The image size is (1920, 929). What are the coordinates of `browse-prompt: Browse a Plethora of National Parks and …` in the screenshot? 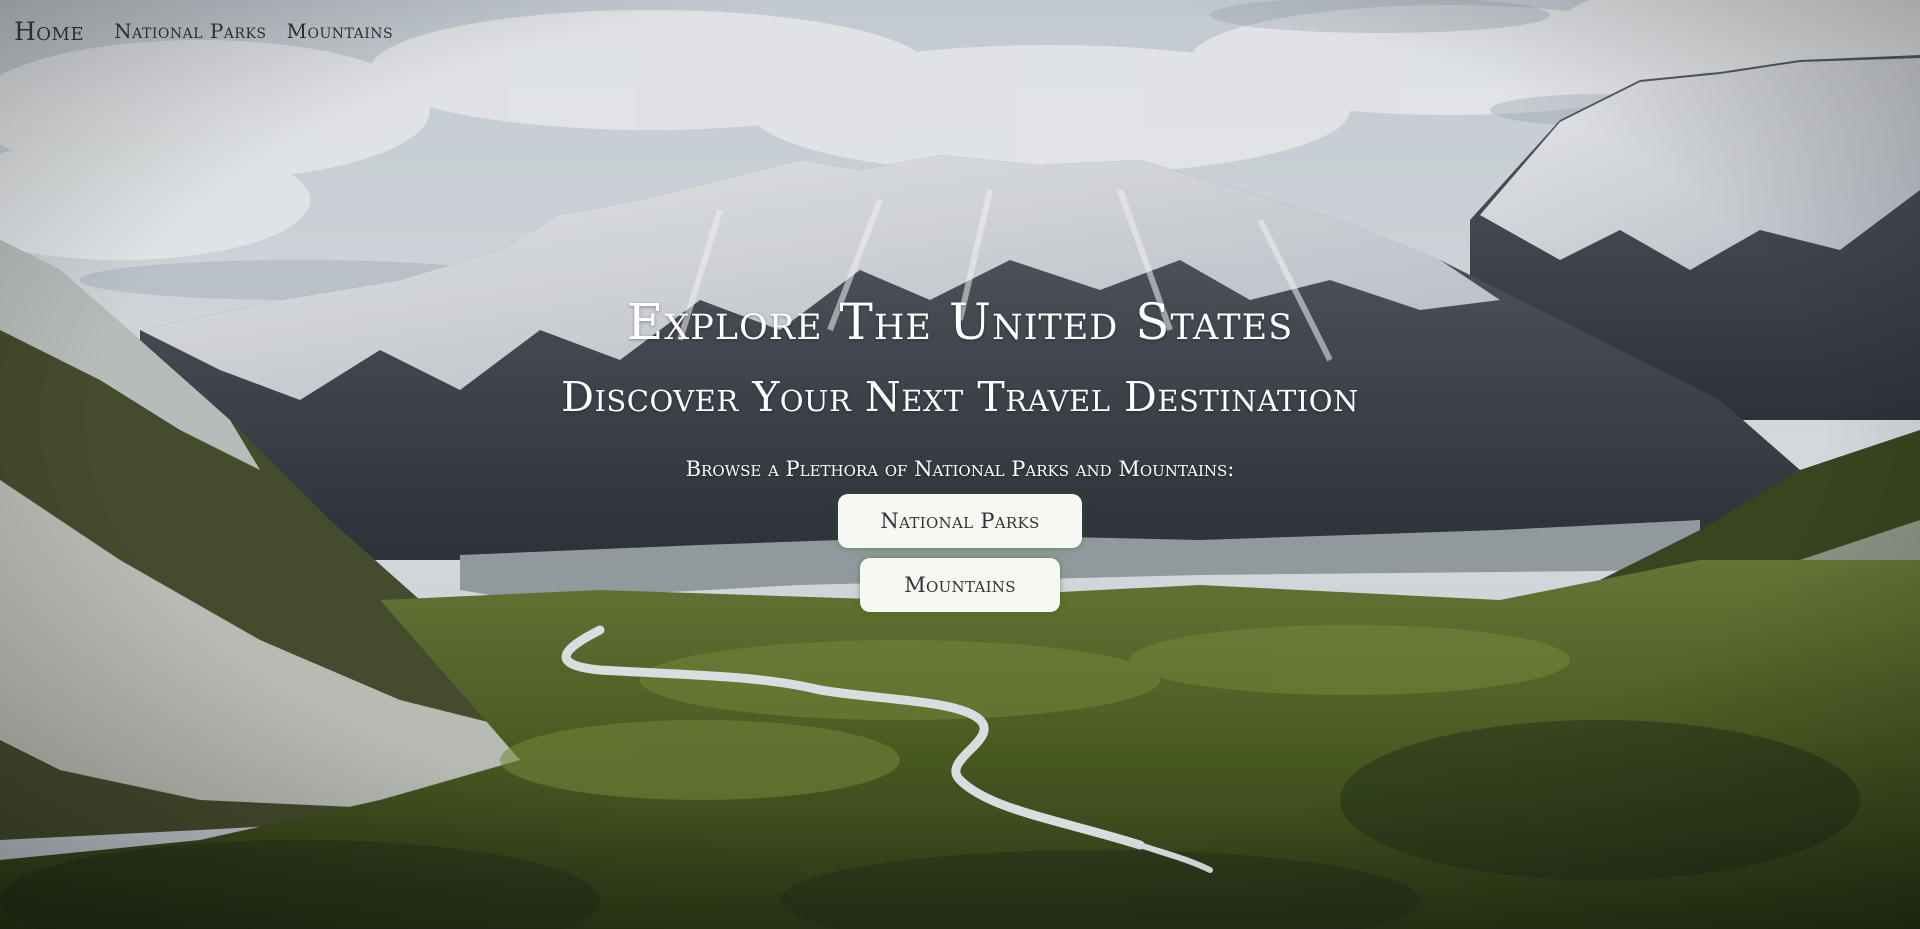 It's located at (960, 469).